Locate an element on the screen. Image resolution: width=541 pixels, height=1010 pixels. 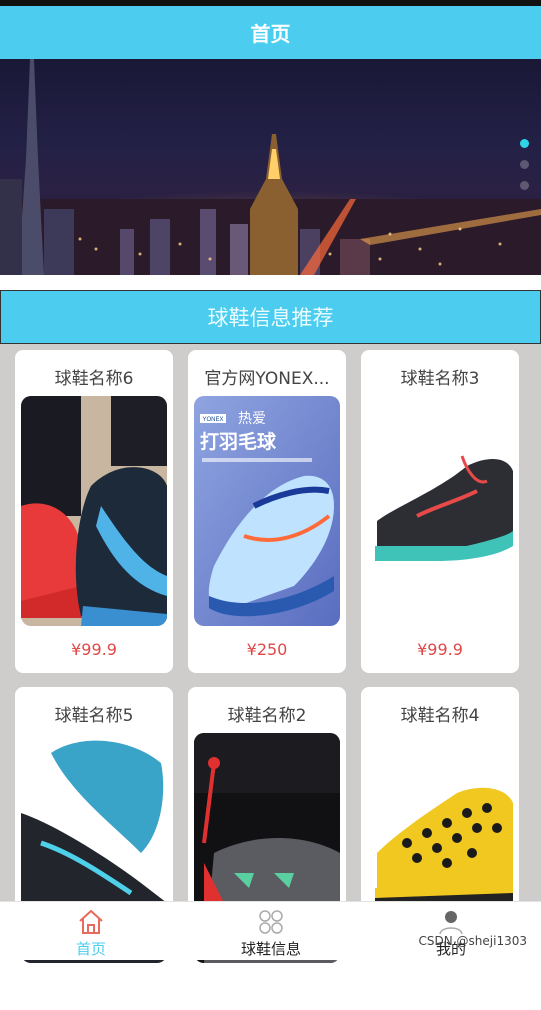
image-headline-text: 打羽毛球 is located at coordinates (238, 441).